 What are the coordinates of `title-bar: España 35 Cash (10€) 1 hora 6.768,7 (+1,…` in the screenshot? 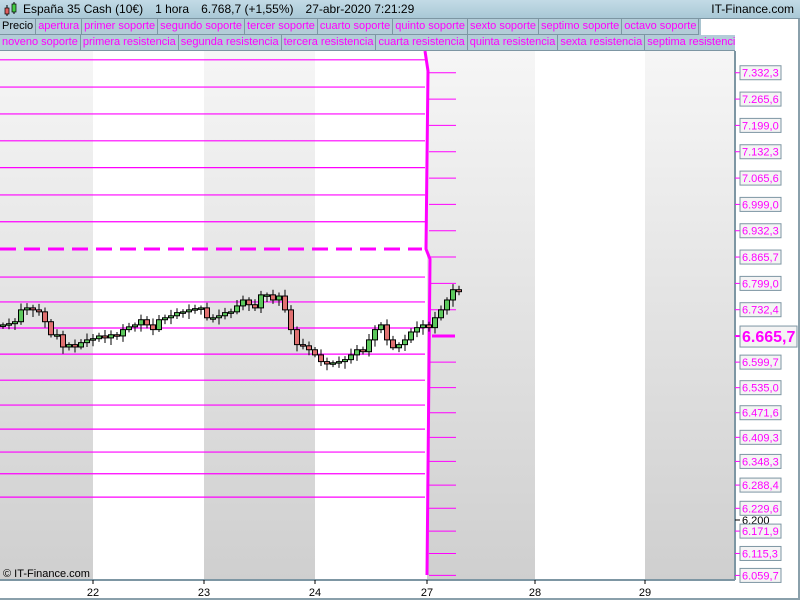 It's located at (400, 9).